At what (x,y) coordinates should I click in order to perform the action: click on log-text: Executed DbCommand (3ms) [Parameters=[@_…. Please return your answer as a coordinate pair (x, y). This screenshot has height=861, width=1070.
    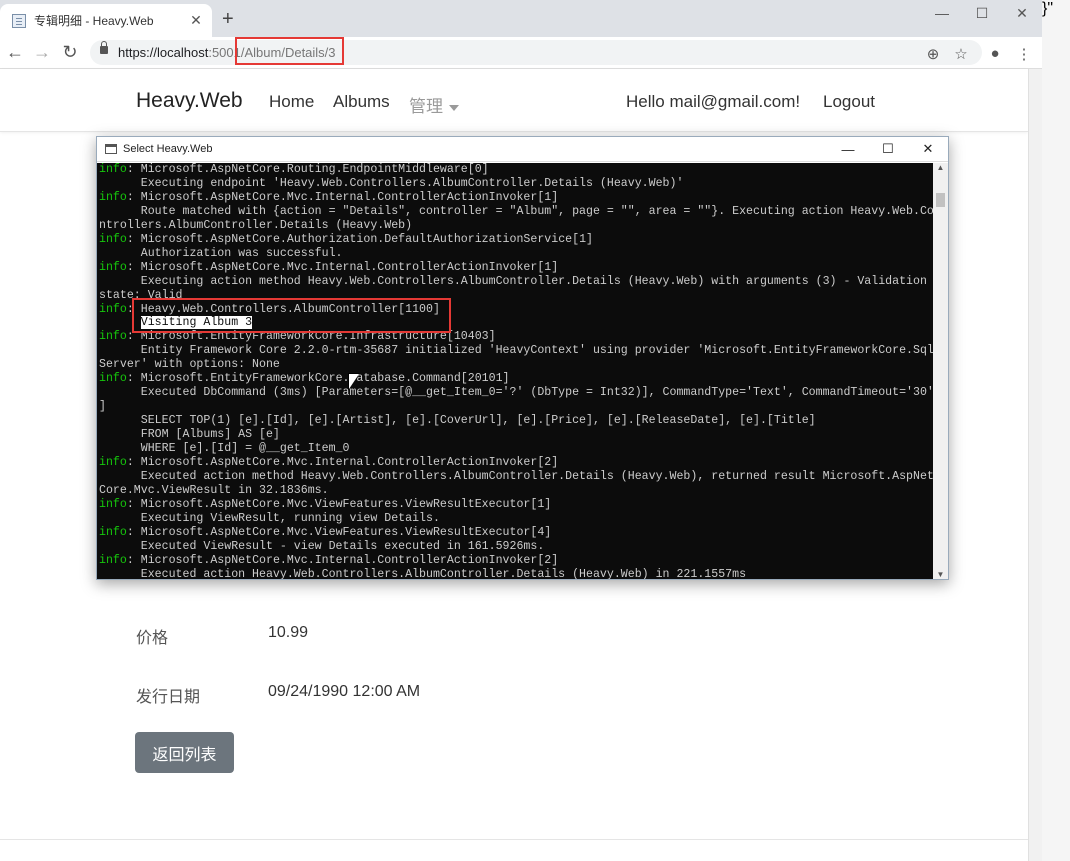
    Looking at the image, I should click on (516, 393).